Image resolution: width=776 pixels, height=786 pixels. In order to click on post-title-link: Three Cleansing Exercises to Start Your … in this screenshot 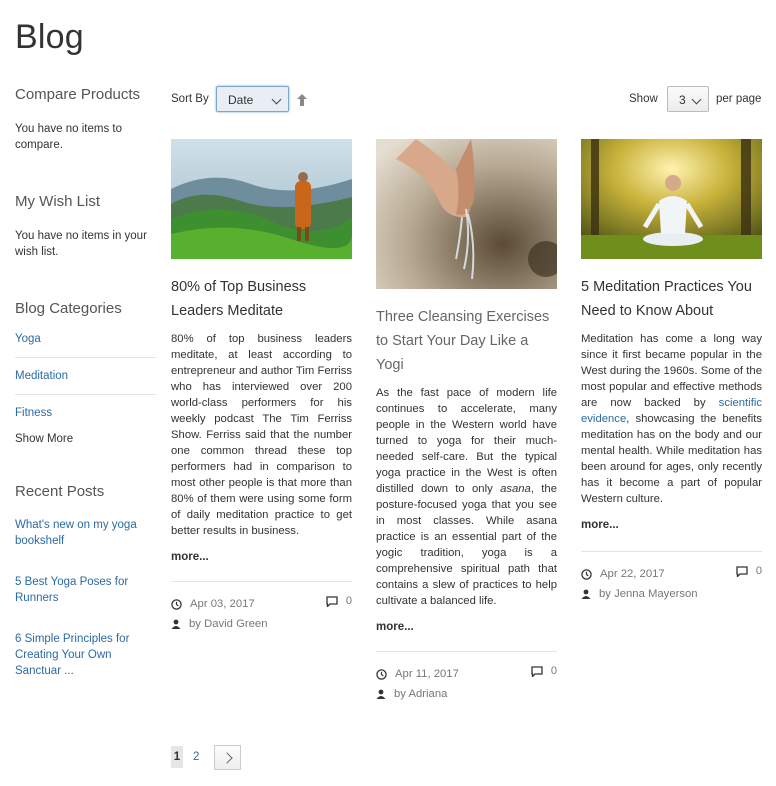, I will do `click(466, 341)`.